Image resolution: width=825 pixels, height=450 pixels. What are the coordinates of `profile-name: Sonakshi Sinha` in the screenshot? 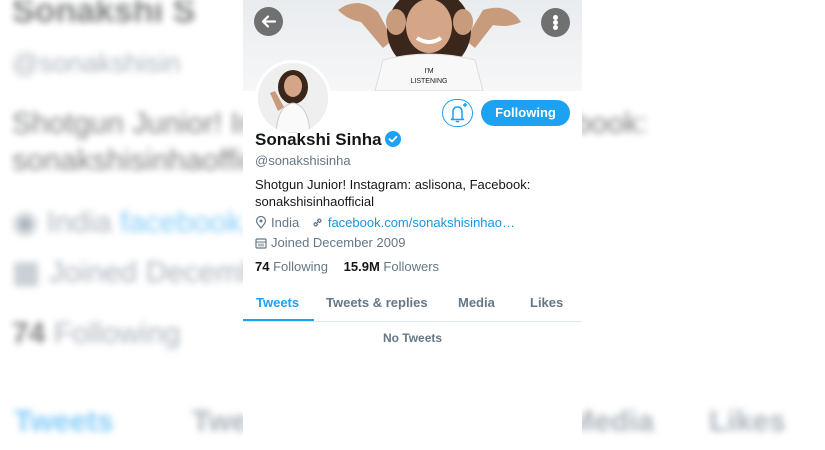 It's located at (328, 140).